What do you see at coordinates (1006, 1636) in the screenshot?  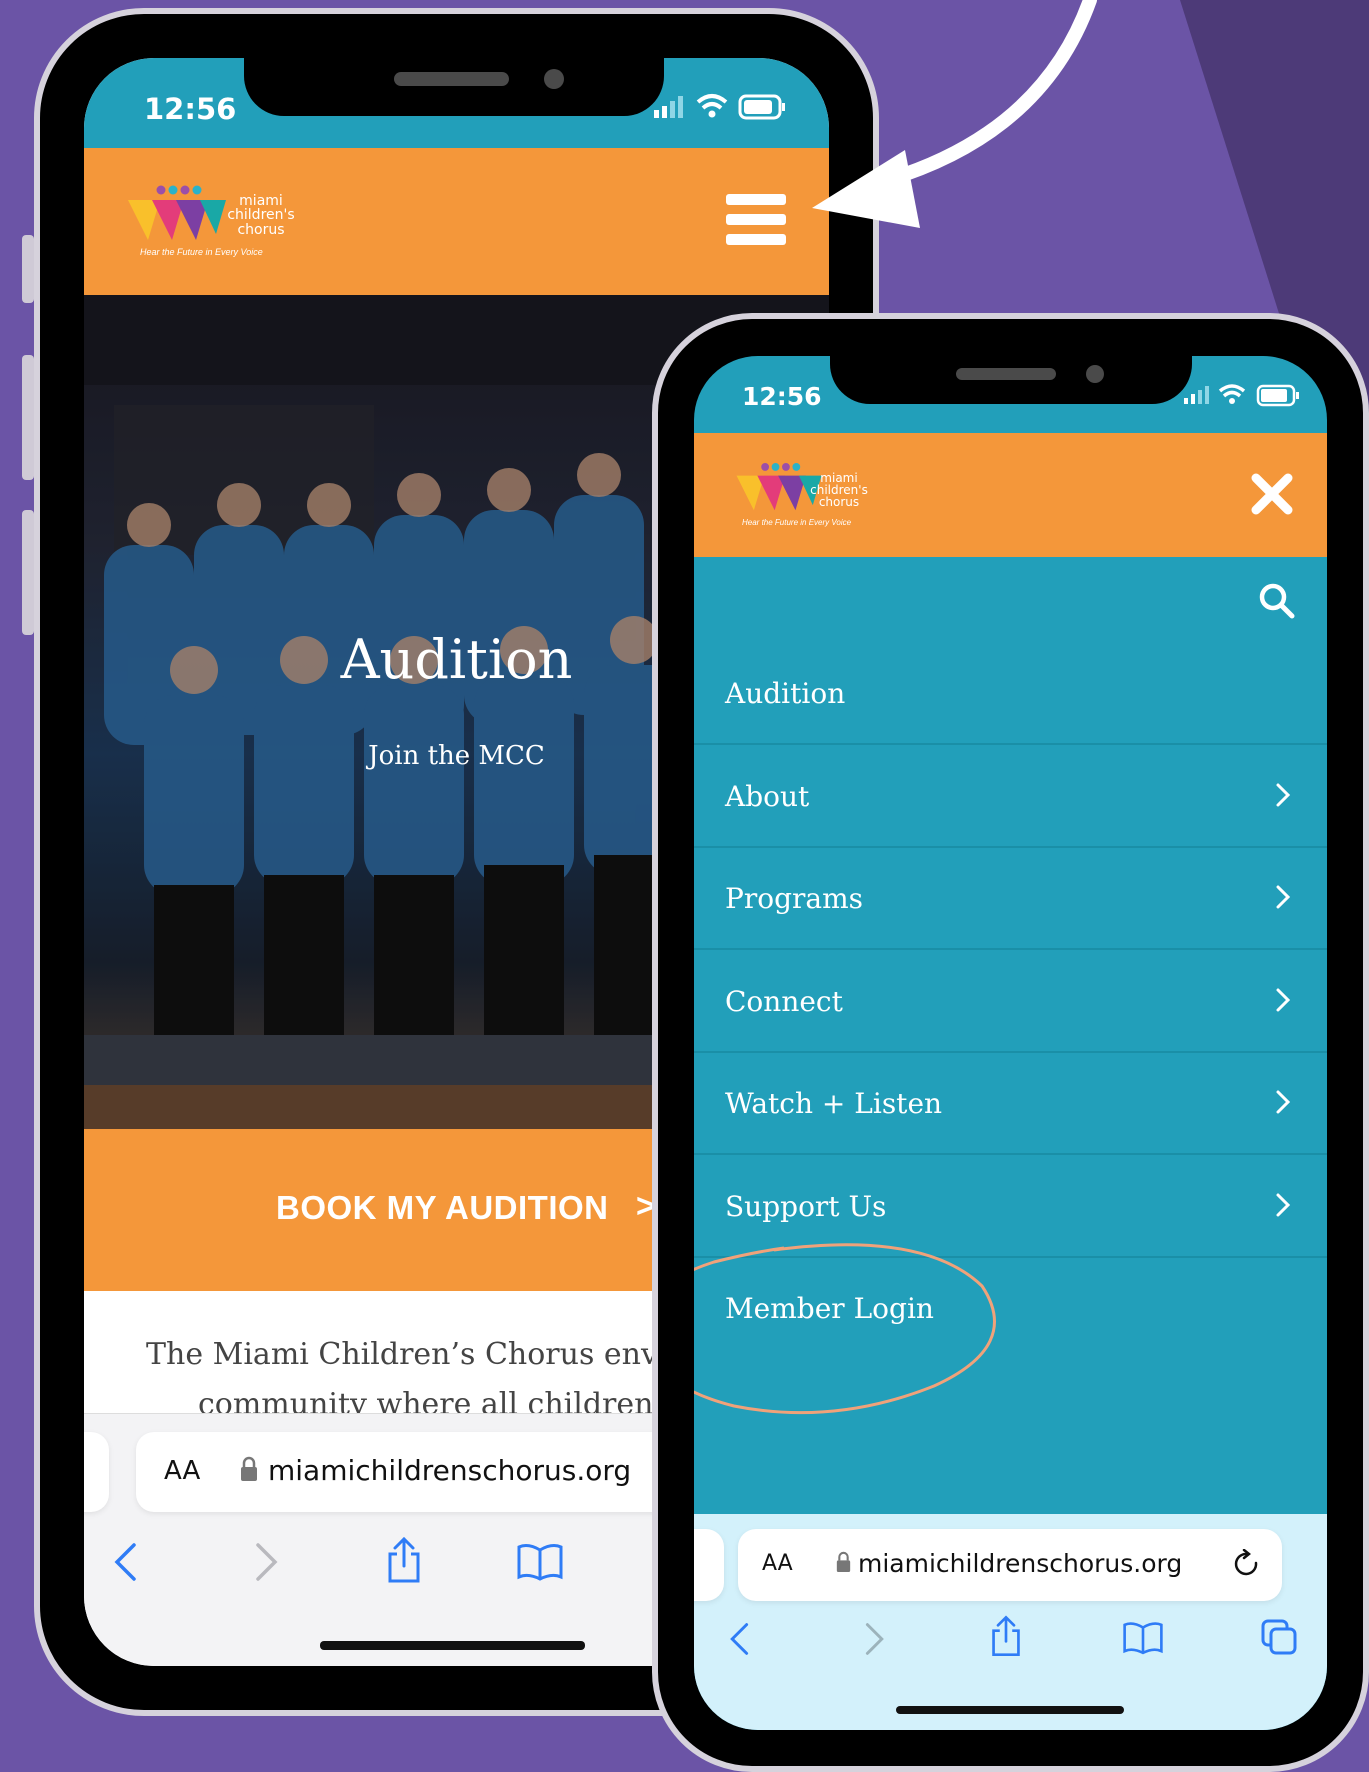 I see `share-icon` at bounding box center [1006, 1636].